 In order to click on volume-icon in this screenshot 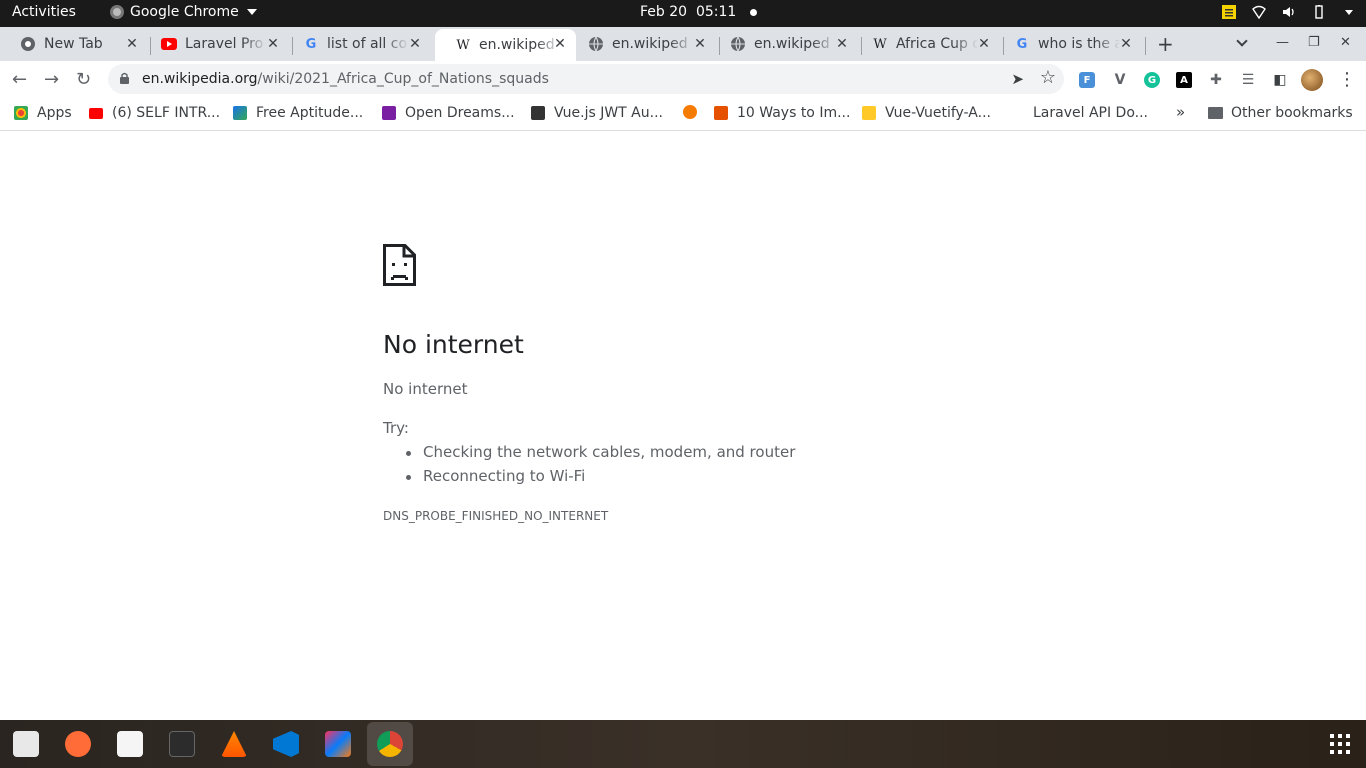, I will do `click(1289, 12)`.